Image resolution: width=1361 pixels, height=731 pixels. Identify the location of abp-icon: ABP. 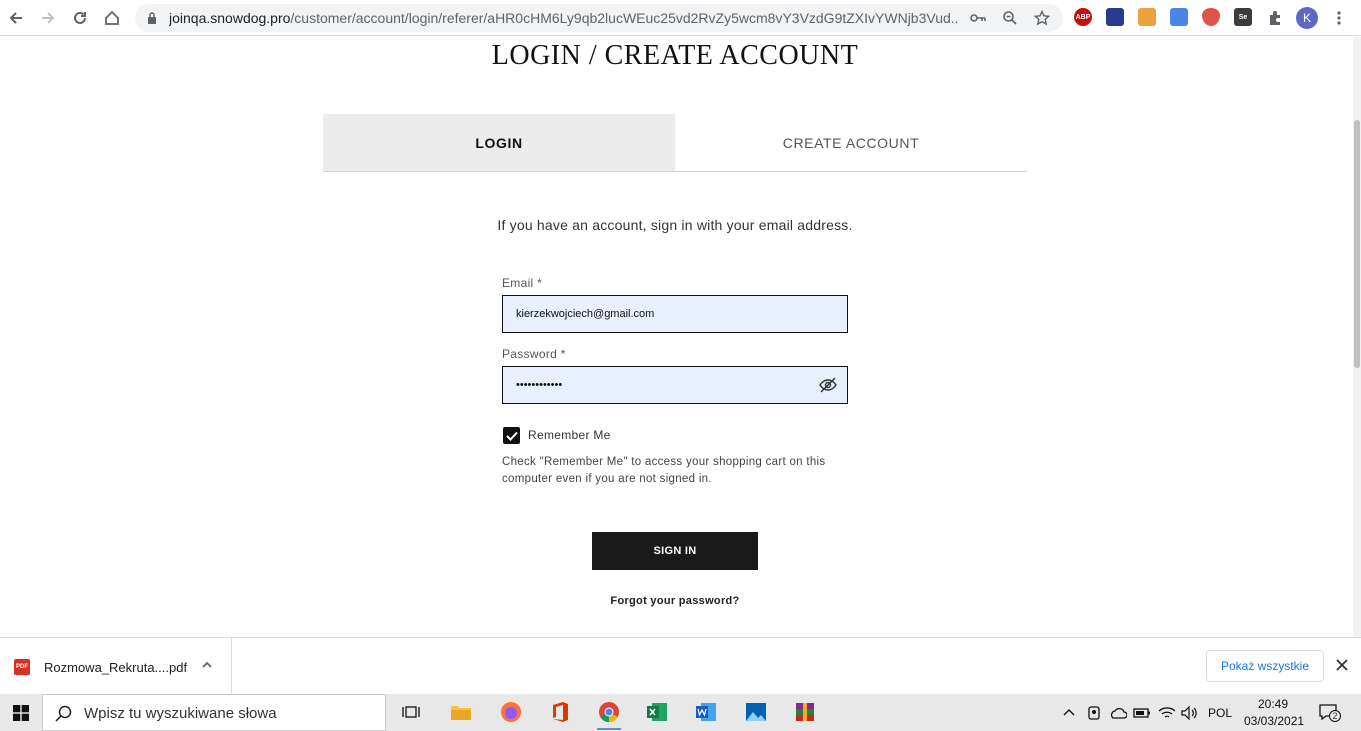
(1083, 17).